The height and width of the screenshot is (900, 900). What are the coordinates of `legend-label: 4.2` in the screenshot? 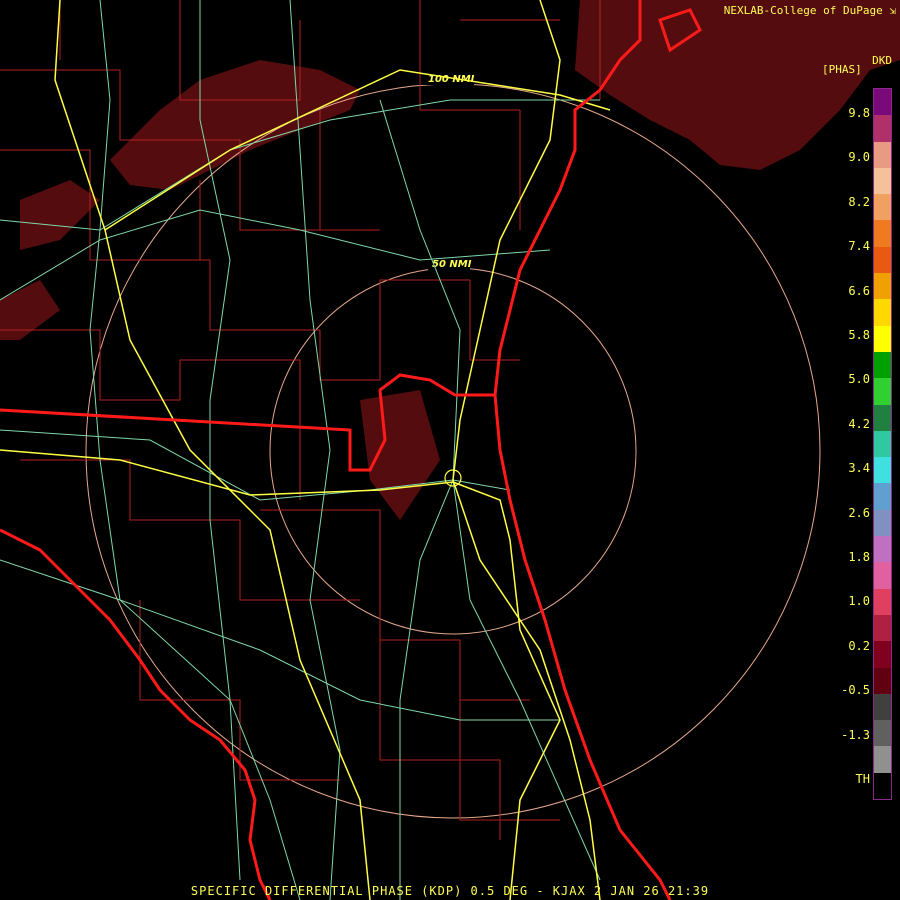 It's located at (859, 423).